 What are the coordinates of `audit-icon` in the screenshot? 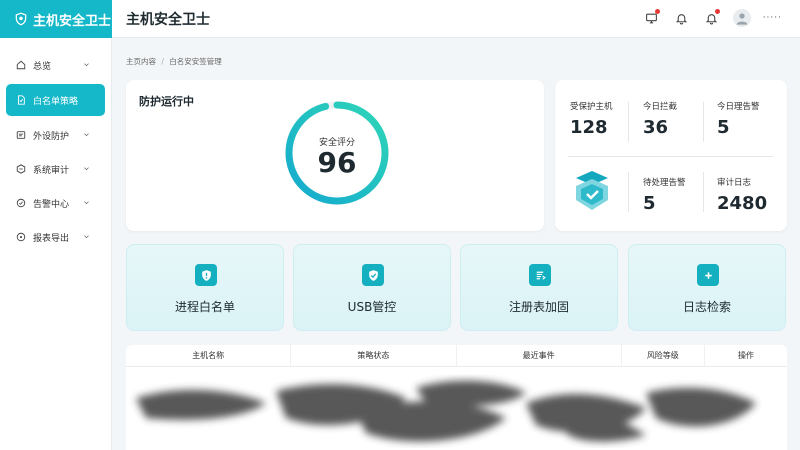 It's located at (21, 169).